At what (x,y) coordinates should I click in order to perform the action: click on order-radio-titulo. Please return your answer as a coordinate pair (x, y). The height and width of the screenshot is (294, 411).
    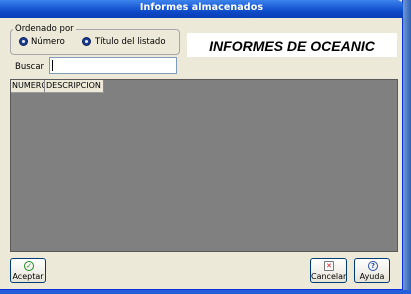
    Looking at the image, I should click on (86, 41).